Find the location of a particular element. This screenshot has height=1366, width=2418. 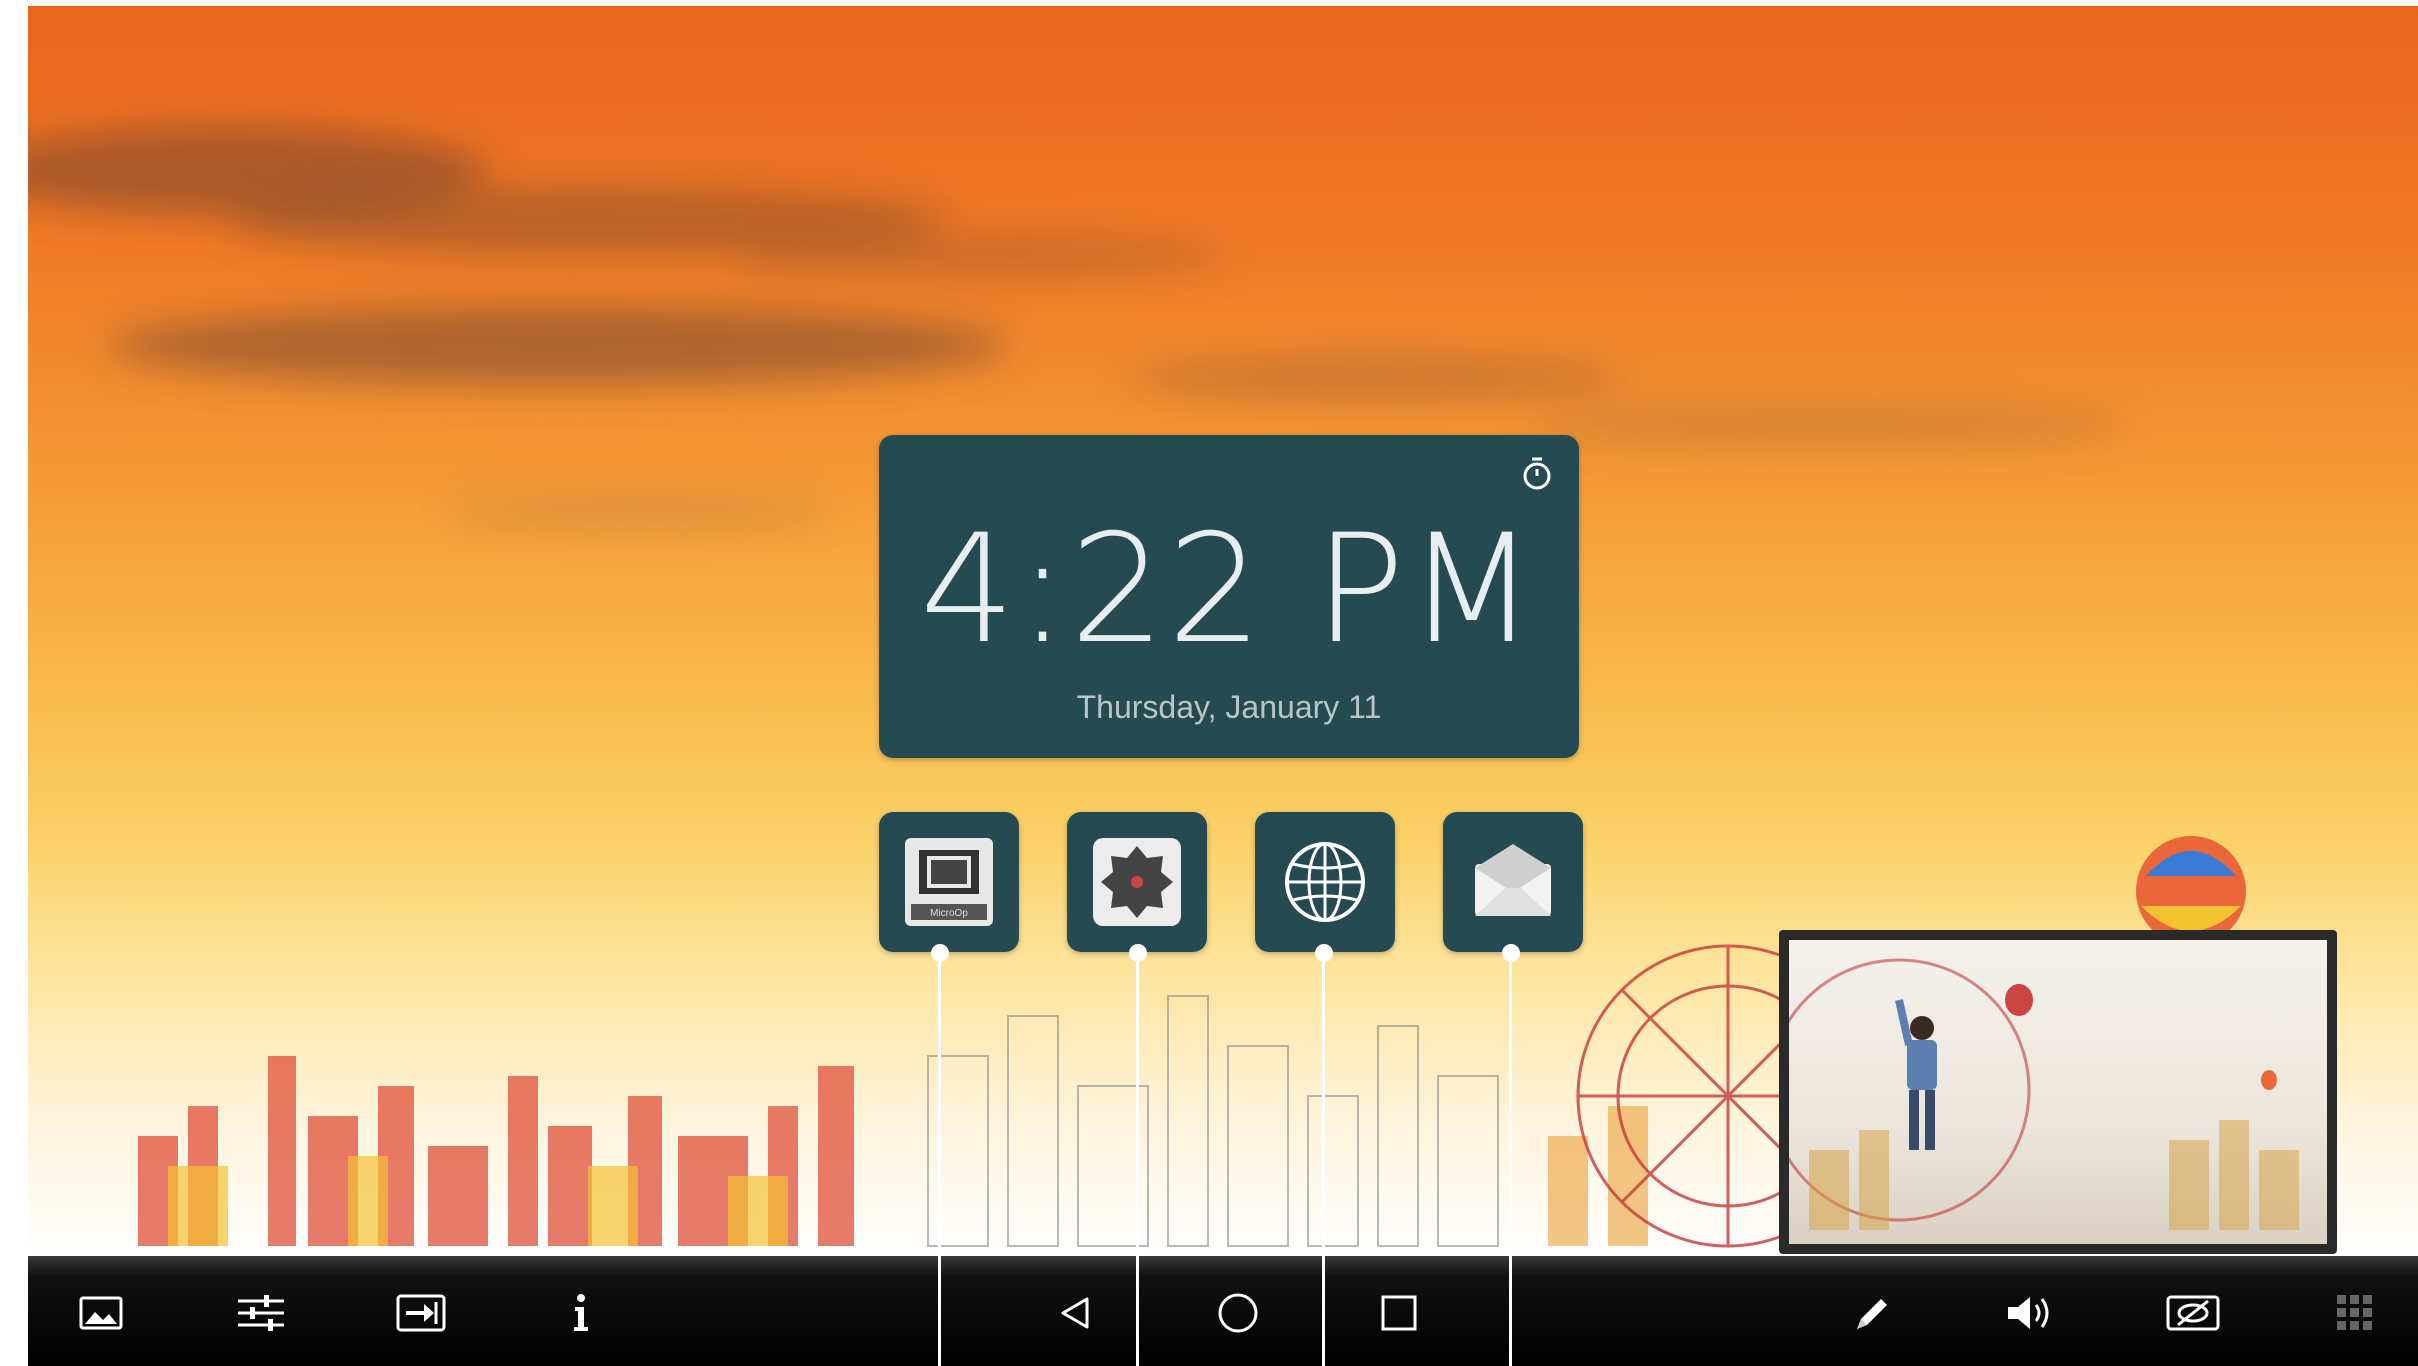

callout-line-microop is located at coordinates (939, 1159).